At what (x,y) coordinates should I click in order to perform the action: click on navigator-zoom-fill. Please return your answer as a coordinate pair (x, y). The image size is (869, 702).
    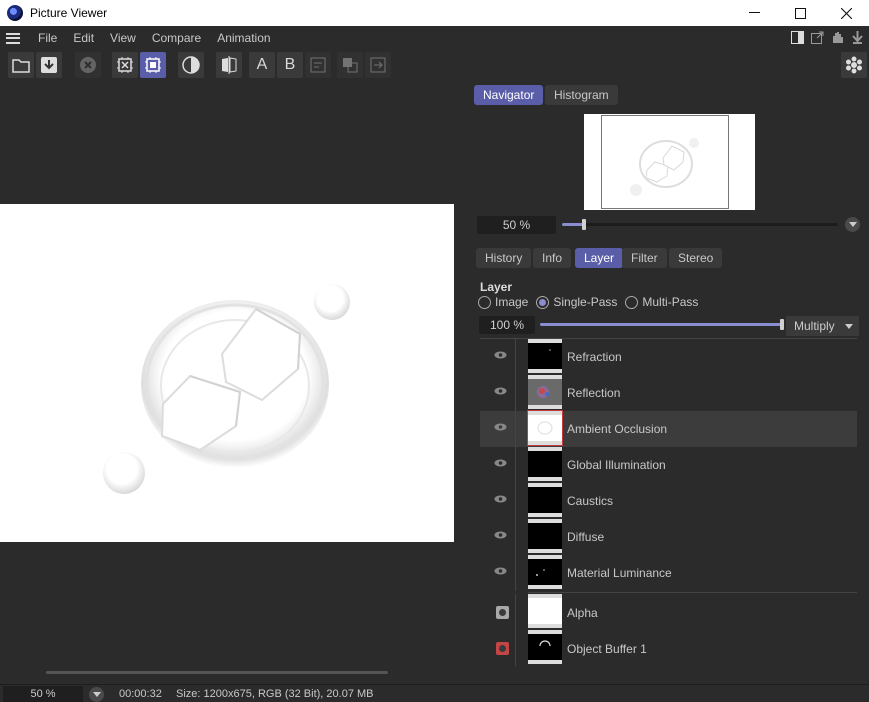
    Looking at the image, I should click on (573, 224).